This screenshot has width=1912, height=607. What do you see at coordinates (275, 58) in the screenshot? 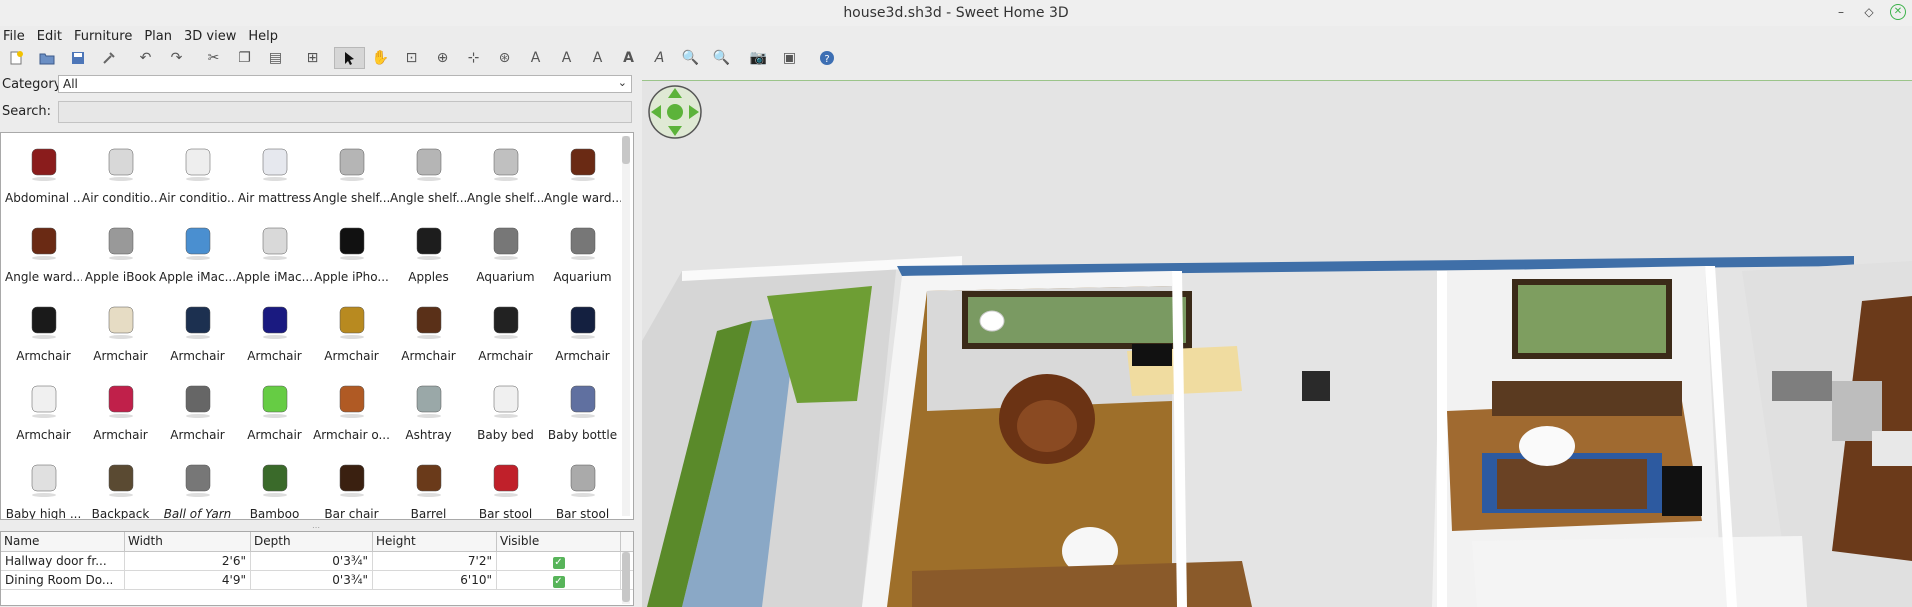
I see `paste-icon: ▤` at bounding box center [275, 58].